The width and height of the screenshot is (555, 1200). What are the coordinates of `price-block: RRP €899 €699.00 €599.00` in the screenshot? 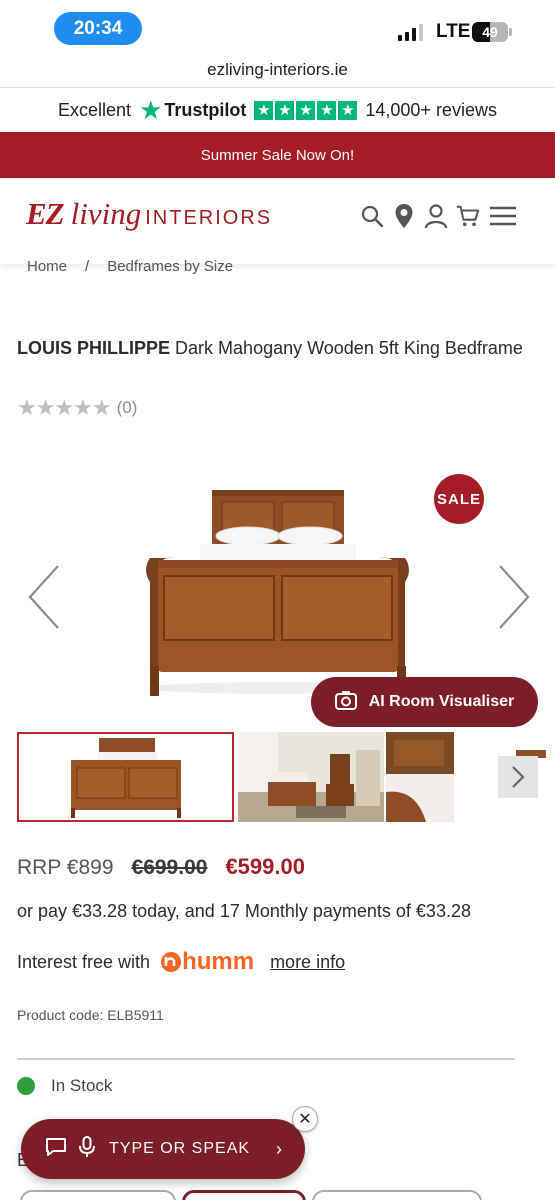 It's located at (161, 867).